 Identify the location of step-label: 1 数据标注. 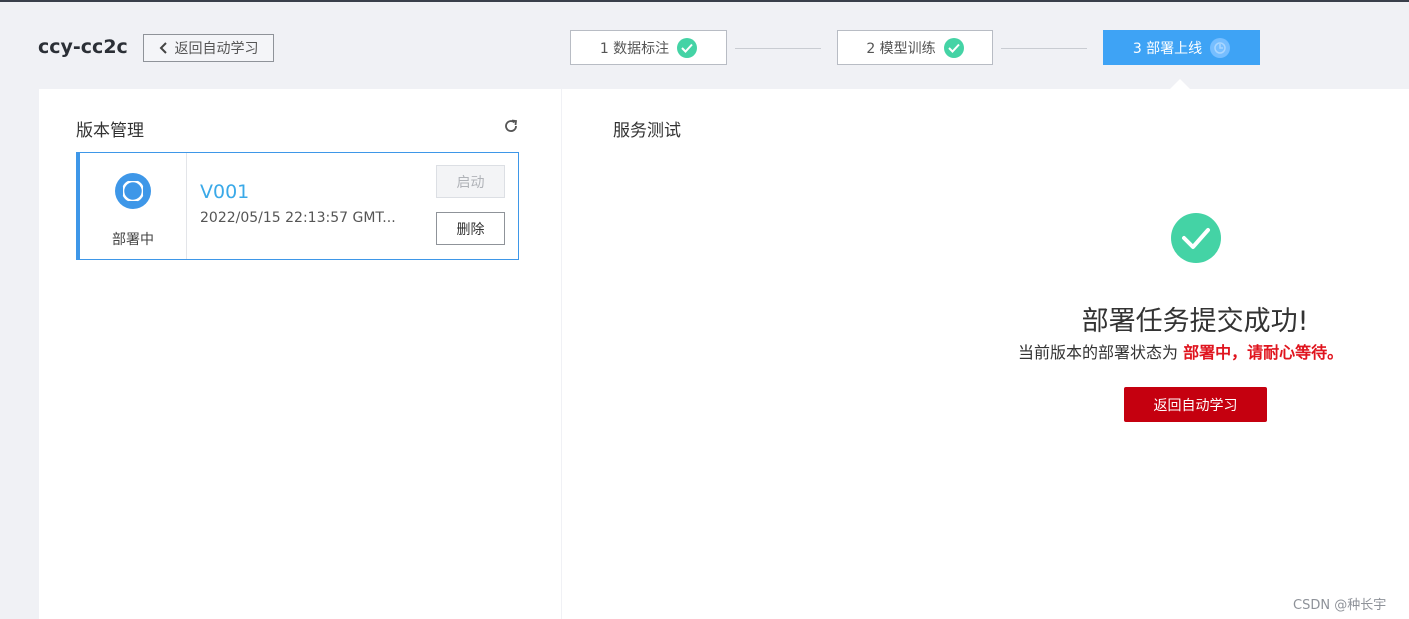
(634, 48).